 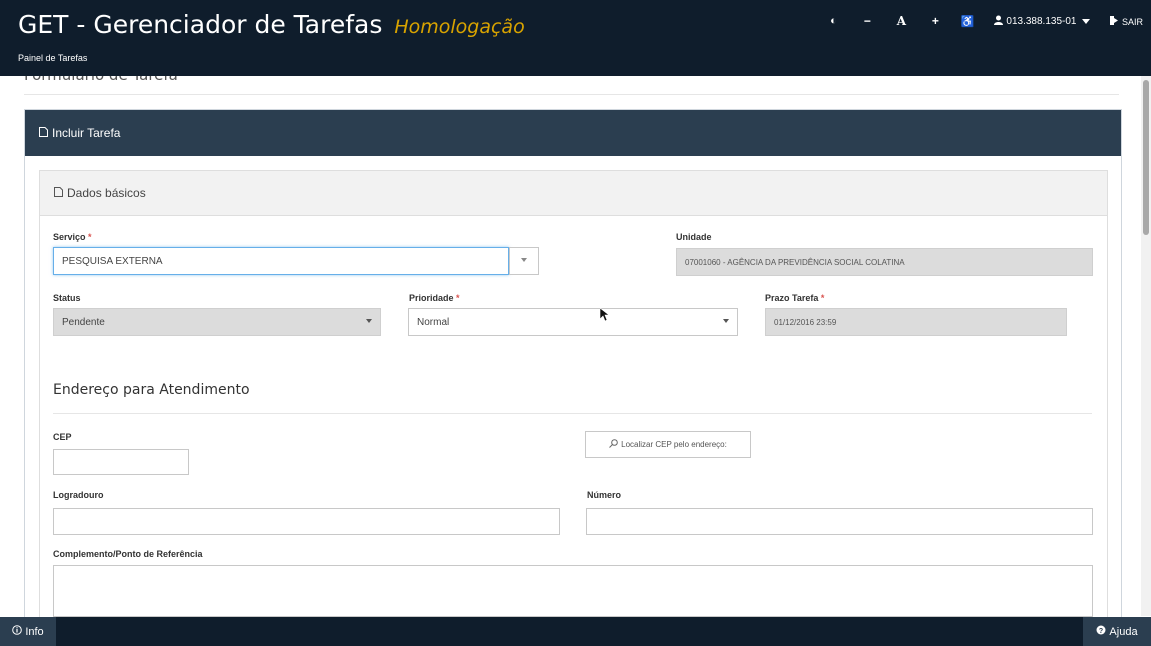 What do you see at coordinates (573, 133) in the screenshot?
I see `panel-header: Incluir Tarefa` at bounding box center [573, 133].